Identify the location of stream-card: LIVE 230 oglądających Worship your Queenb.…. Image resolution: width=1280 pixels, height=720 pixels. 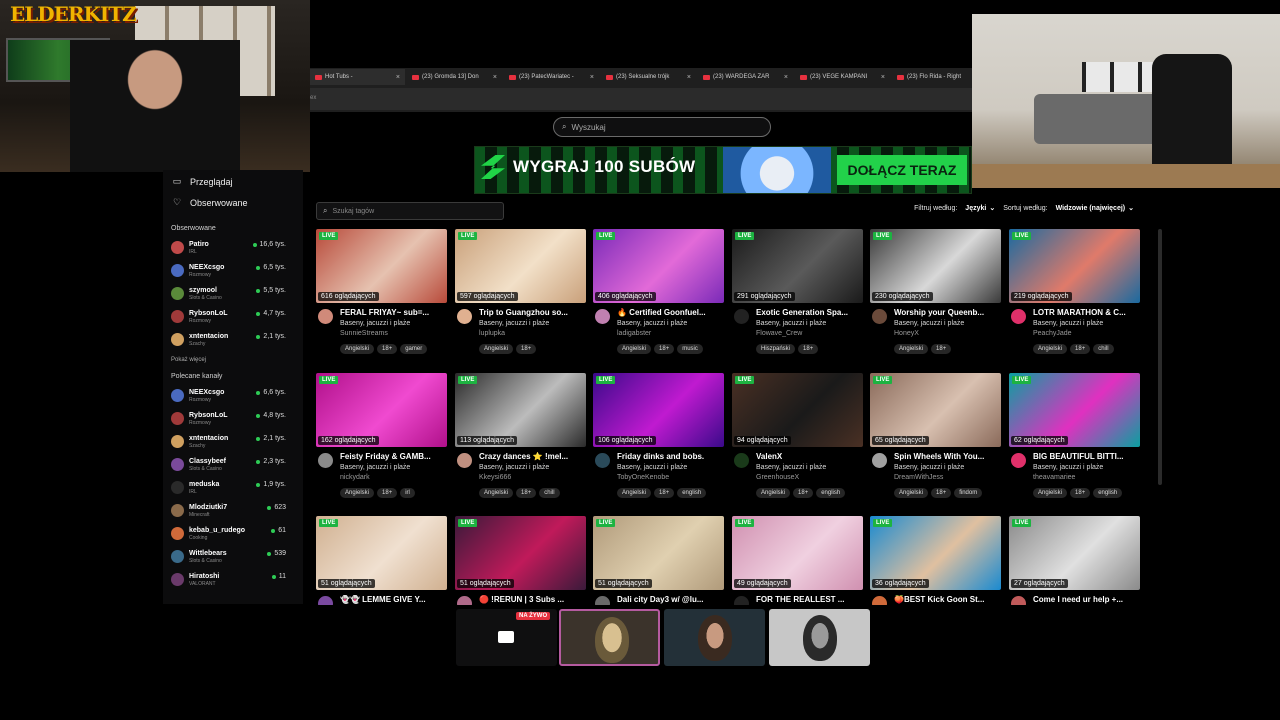
(935, 297).